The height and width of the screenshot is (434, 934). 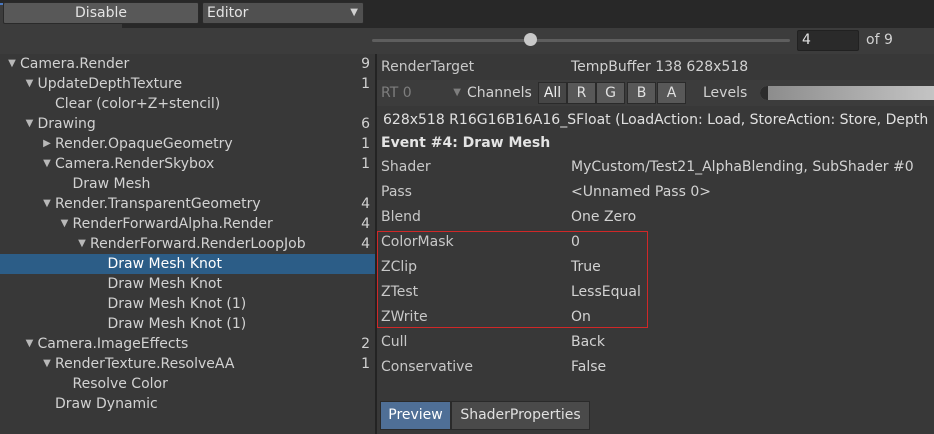 I want to click on channel-r-button: R, so click(x=581, y=93).